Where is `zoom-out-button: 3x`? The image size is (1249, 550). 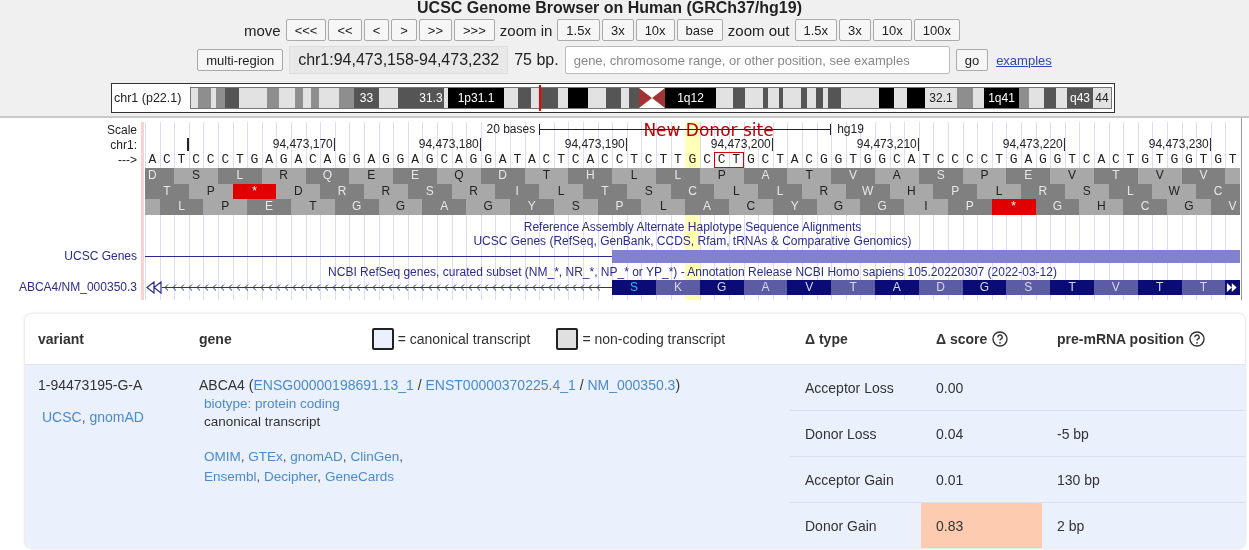
zoom-out-button: 3x is located at coordinates (855, 30).